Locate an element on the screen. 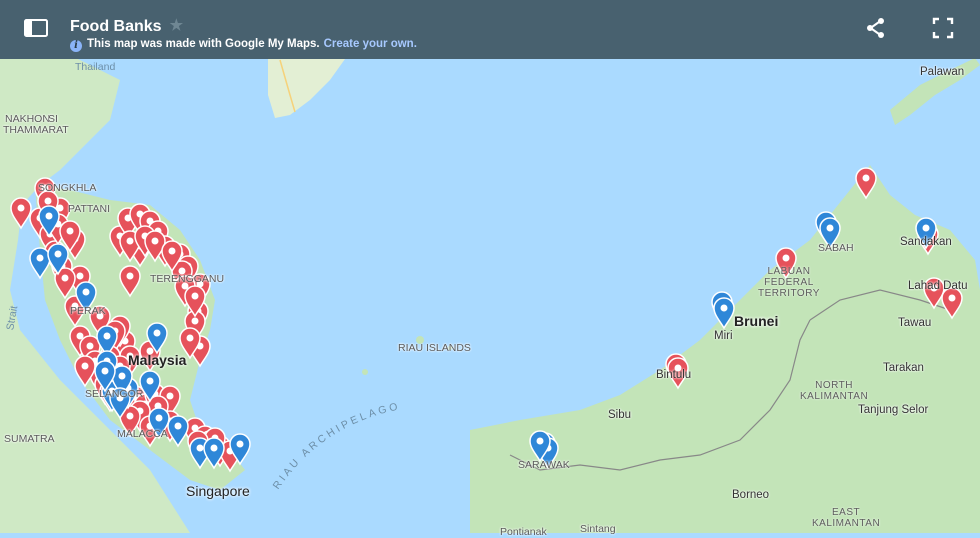  label-riau-archipelago: RIAU ARCHIPELAGO is located at coordinates (336, 445).